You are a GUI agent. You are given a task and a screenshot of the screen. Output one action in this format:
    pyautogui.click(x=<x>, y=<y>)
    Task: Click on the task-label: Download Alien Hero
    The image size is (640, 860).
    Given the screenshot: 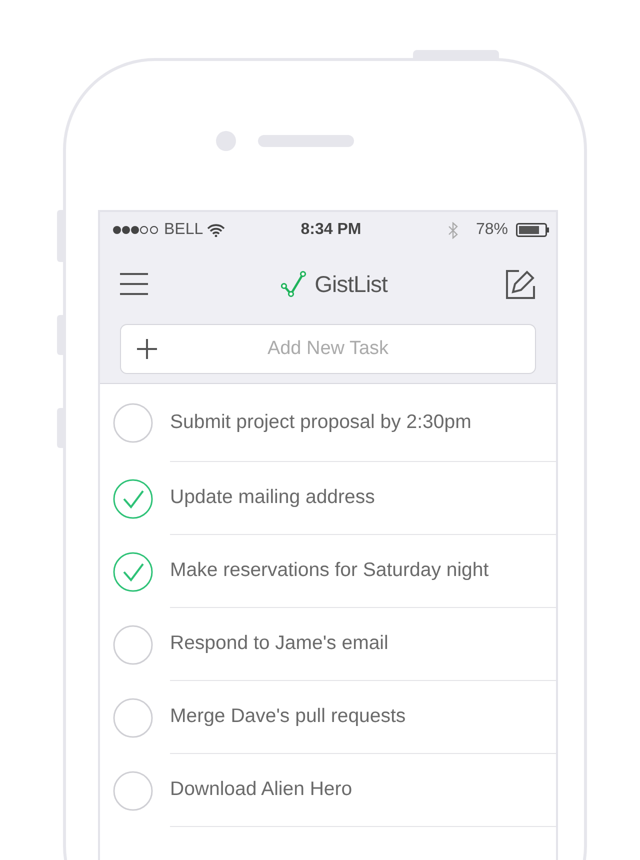 What is the action you would take?
    pyautogui.click(x=363, y=790)
    